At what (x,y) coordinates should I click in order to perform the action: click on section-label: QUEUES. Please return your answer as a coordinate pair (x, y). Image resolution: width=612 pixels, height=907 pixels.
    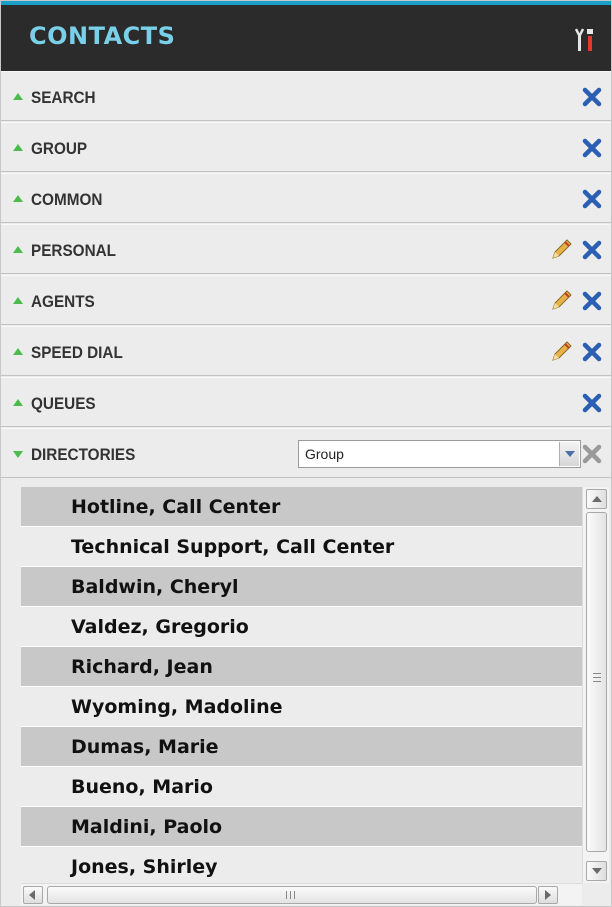
    Looking at the image, I should click on (63, 403).